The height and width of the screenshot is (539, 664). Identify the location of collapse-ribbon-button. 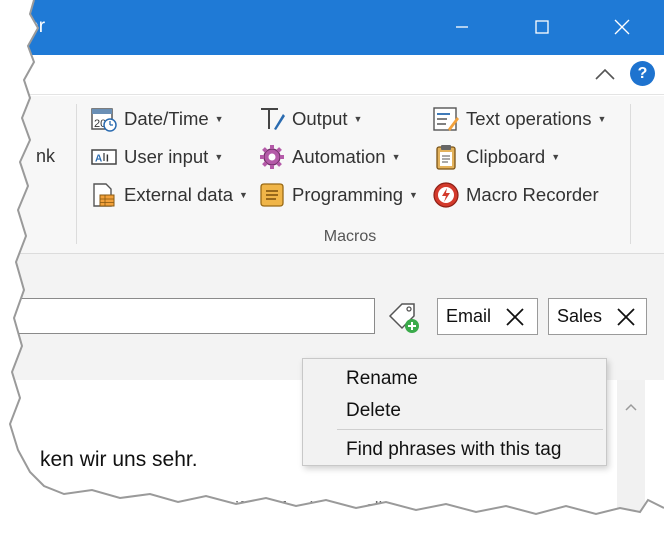
(605, 74).